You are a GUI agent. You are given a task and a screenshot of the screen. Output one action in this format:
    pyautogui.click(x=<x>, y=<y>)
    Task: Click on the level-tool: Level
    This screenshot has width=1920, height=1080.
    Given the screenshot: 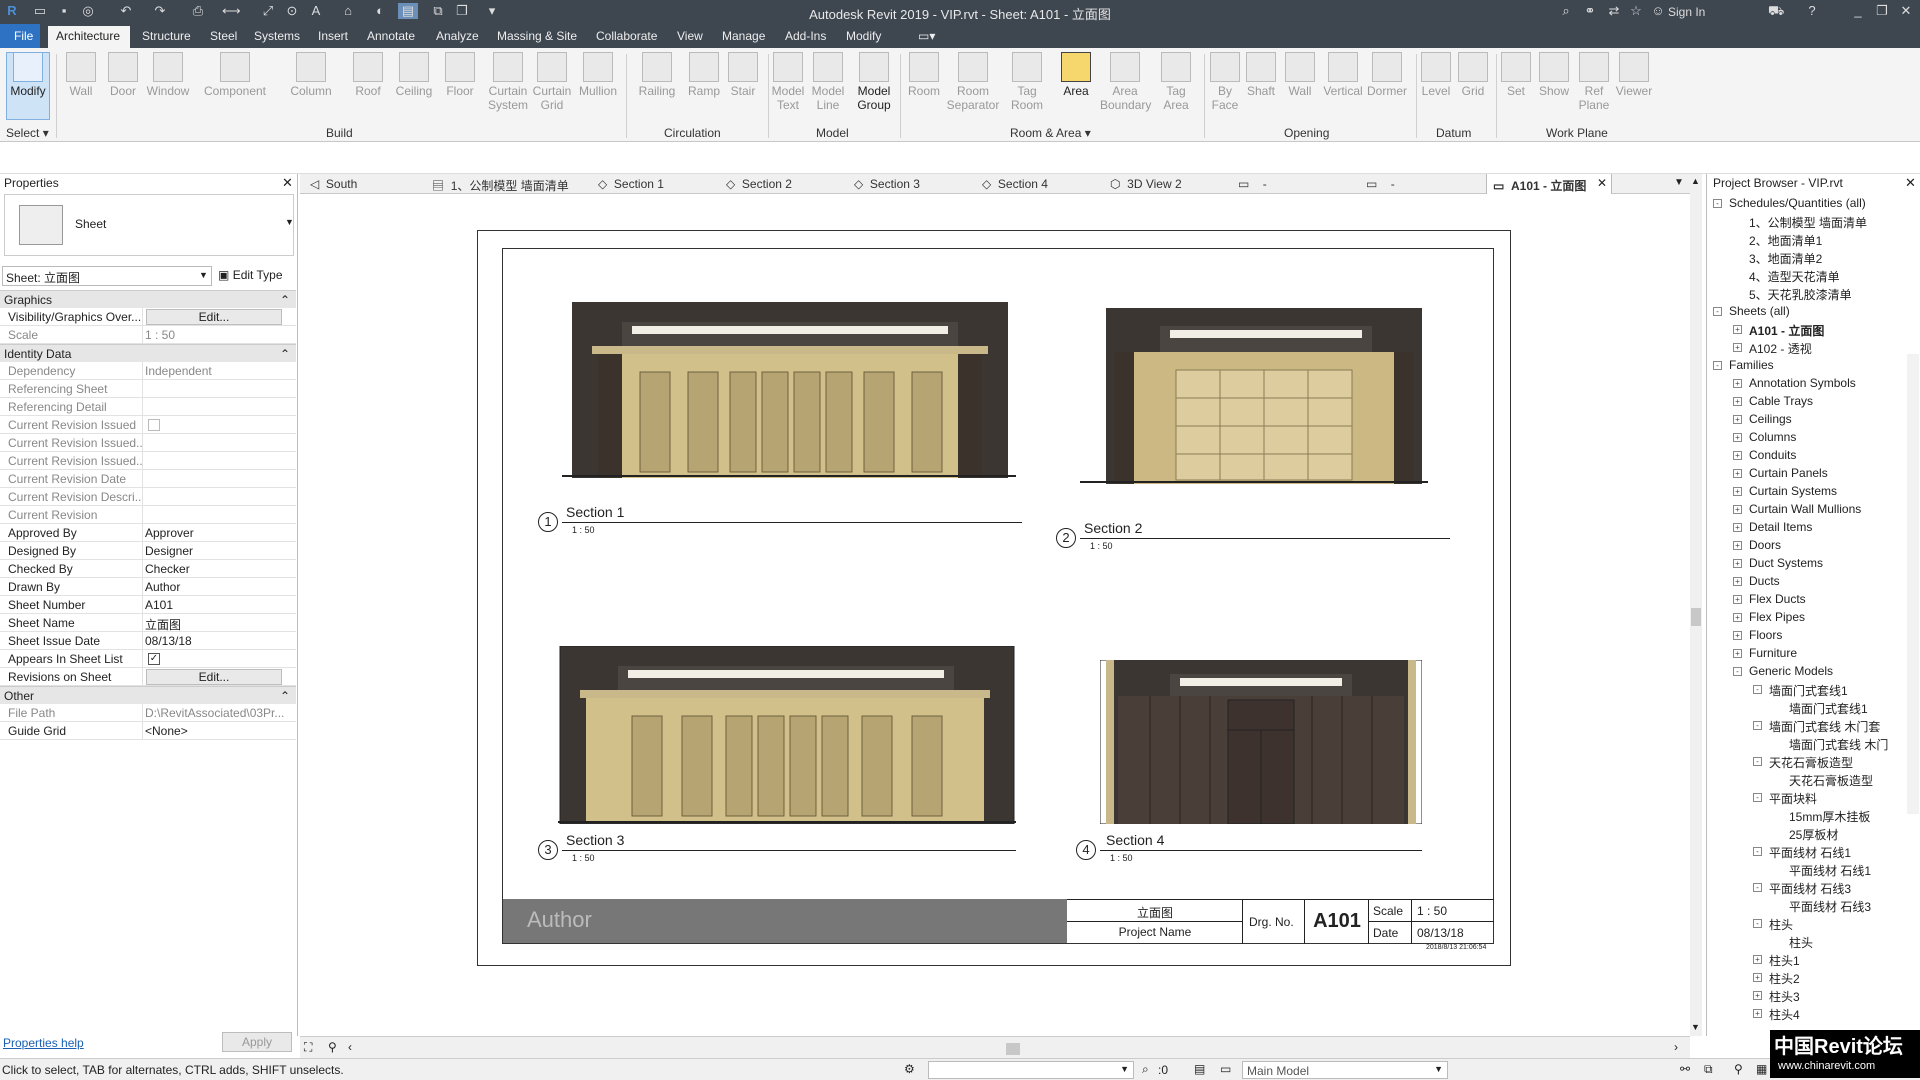 What is the action you would take?
    pyautogui.click(x=1436, y=75)
    